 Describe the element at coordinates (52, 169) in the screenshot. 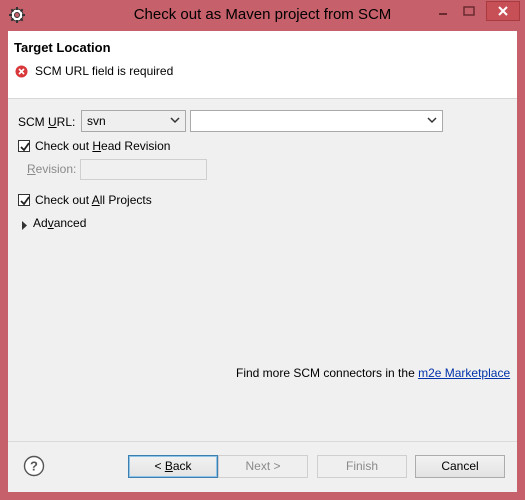

I see `revision-label: Revision:` at that location.